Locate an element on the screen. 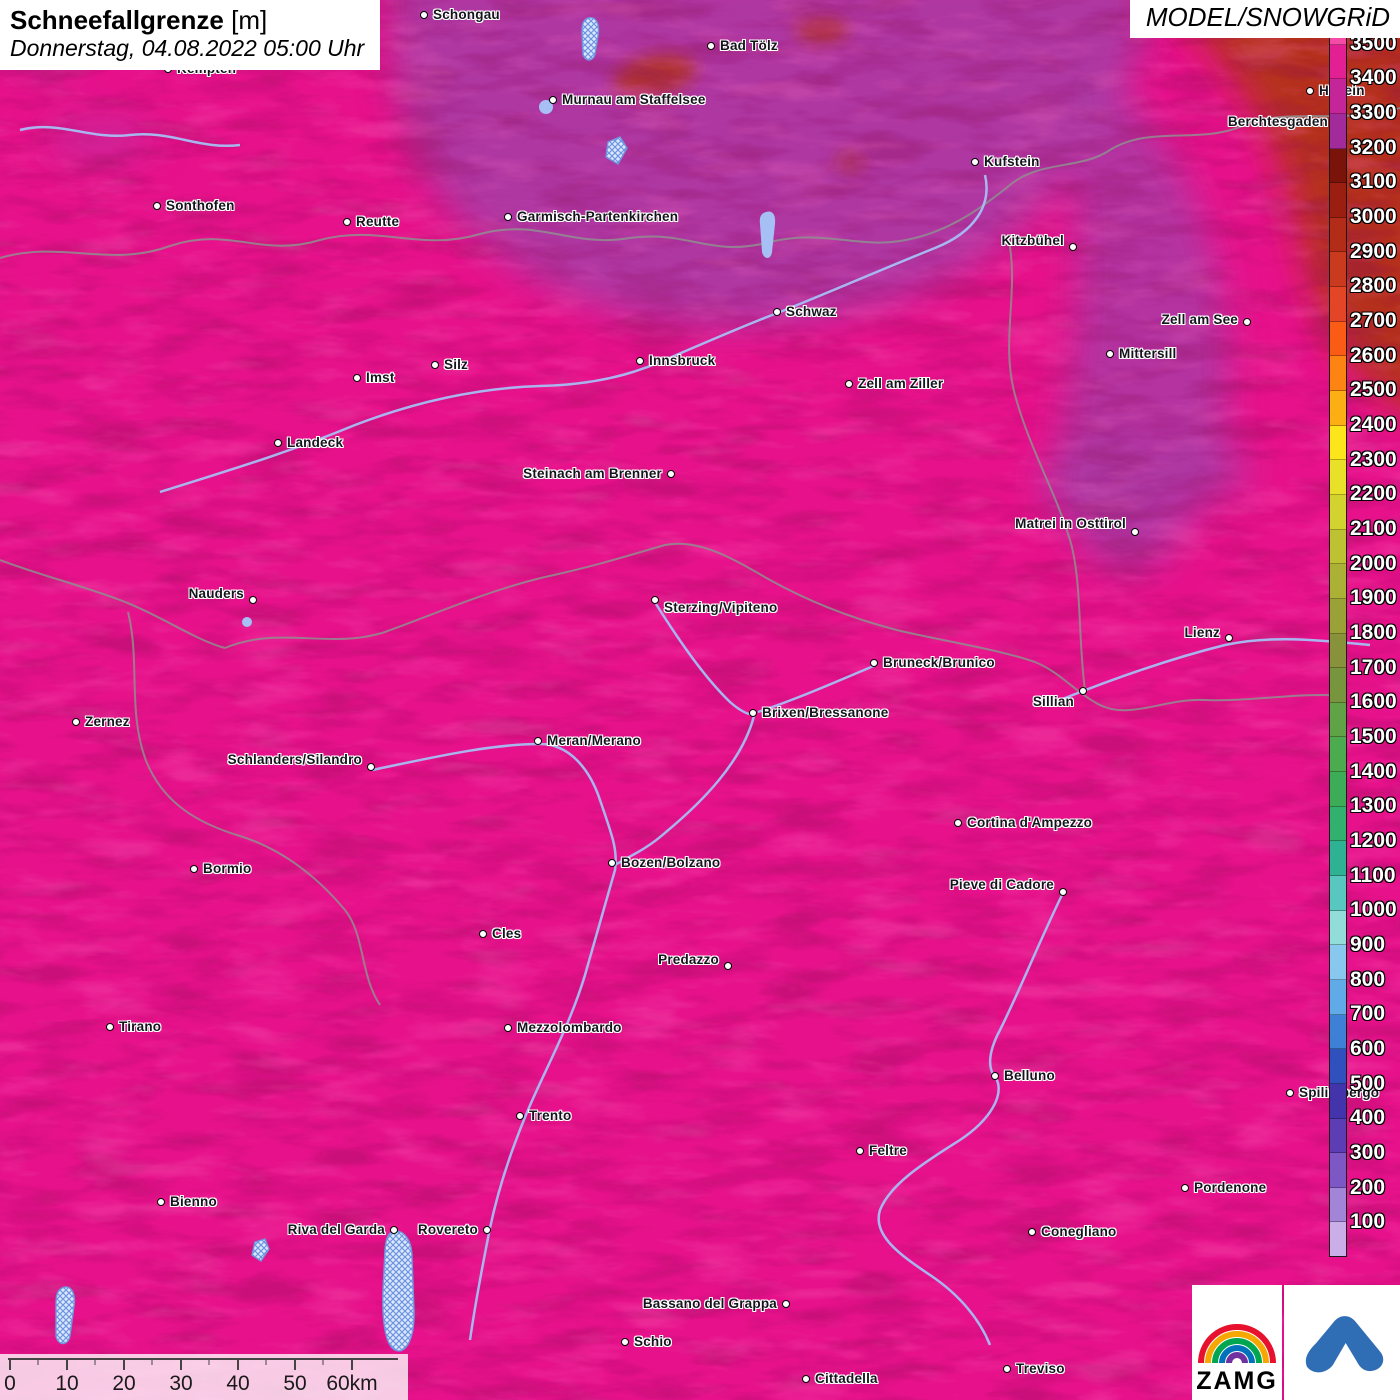 The width and height of the screenshot is (1400, 1400). legend-value: 2000 is located at coordinates (1373, 563).